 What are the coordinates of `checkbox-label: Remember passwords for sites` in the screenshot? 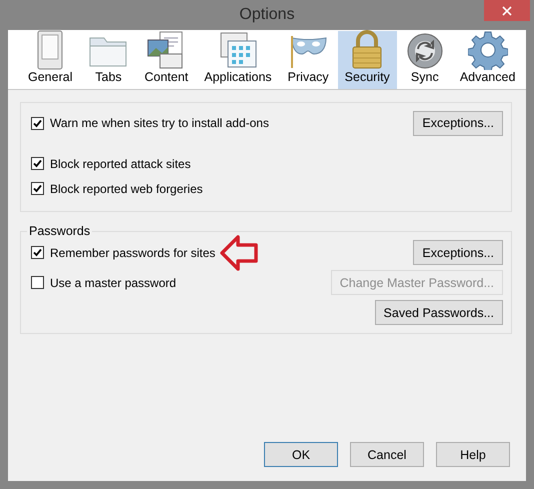 It's located at (133, 253).